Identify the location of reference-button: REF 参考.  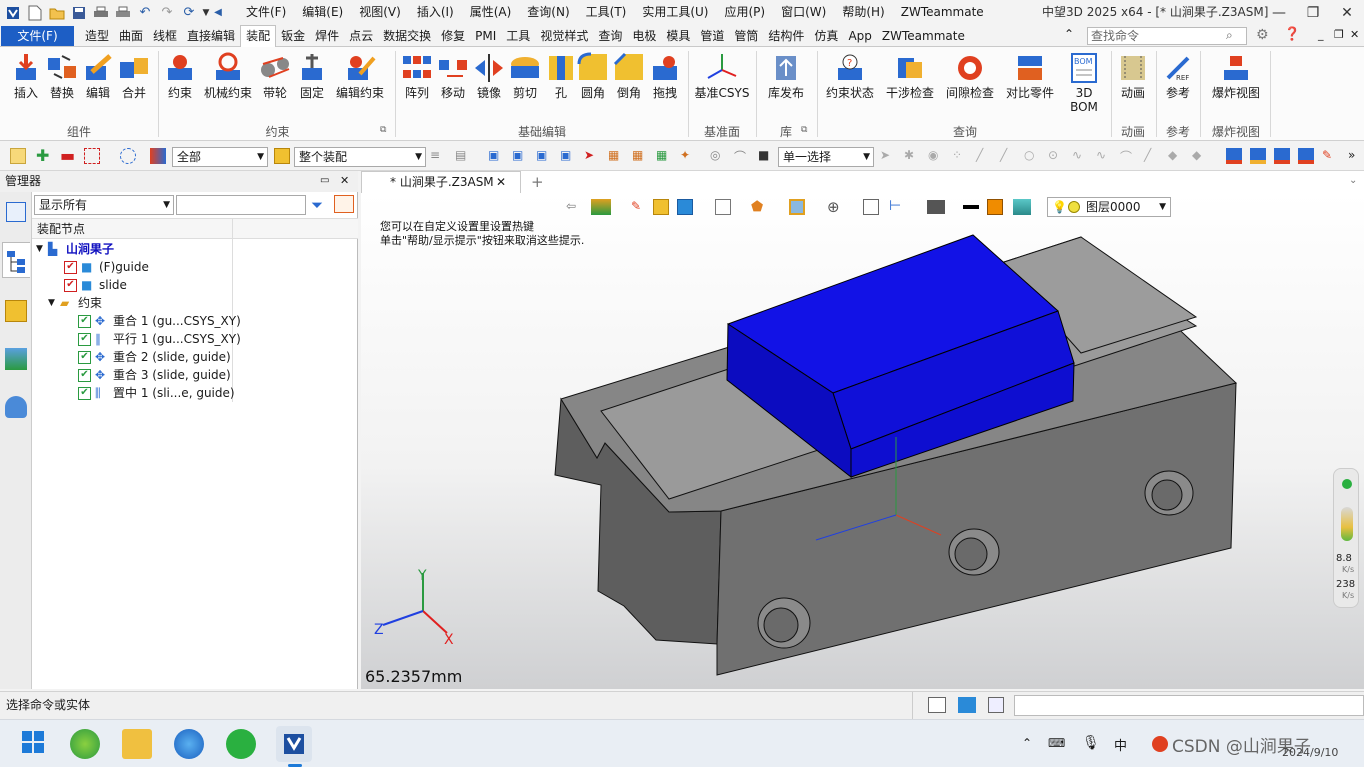
(1178, 76).